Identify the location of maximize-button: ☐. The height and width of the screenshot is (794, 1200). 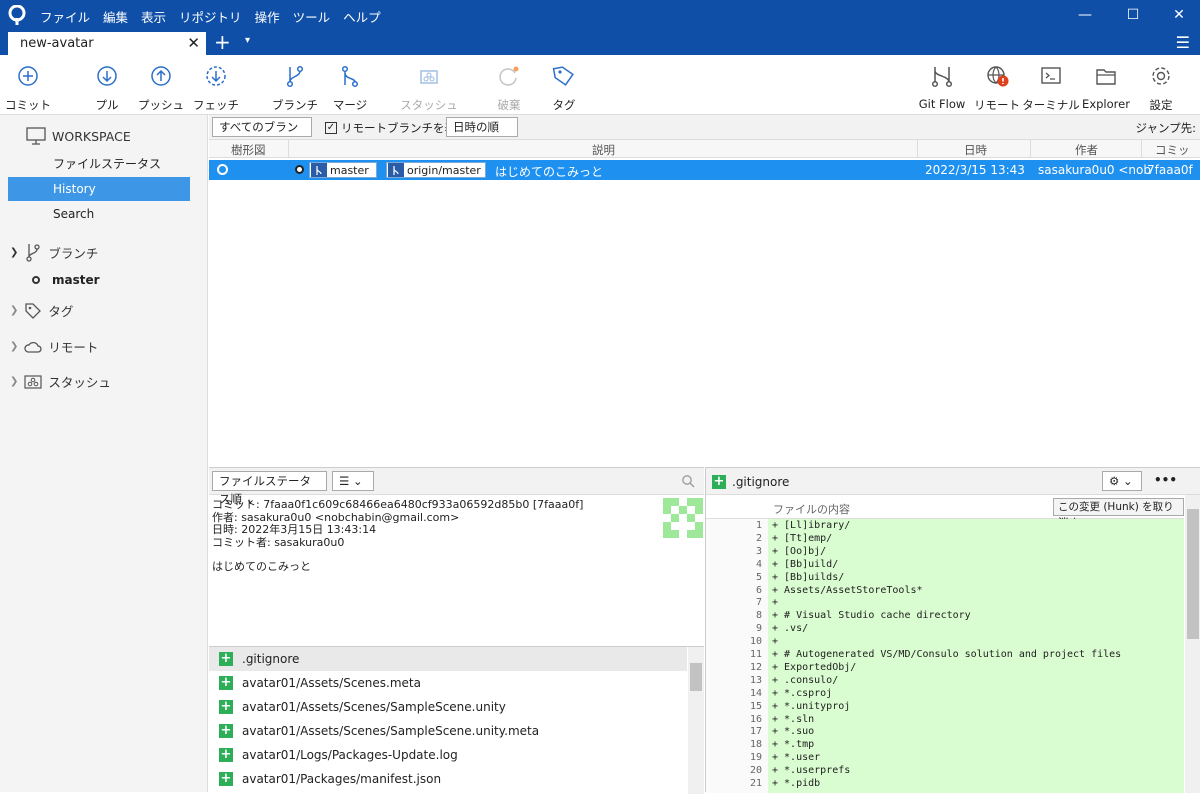
(1133, 15).